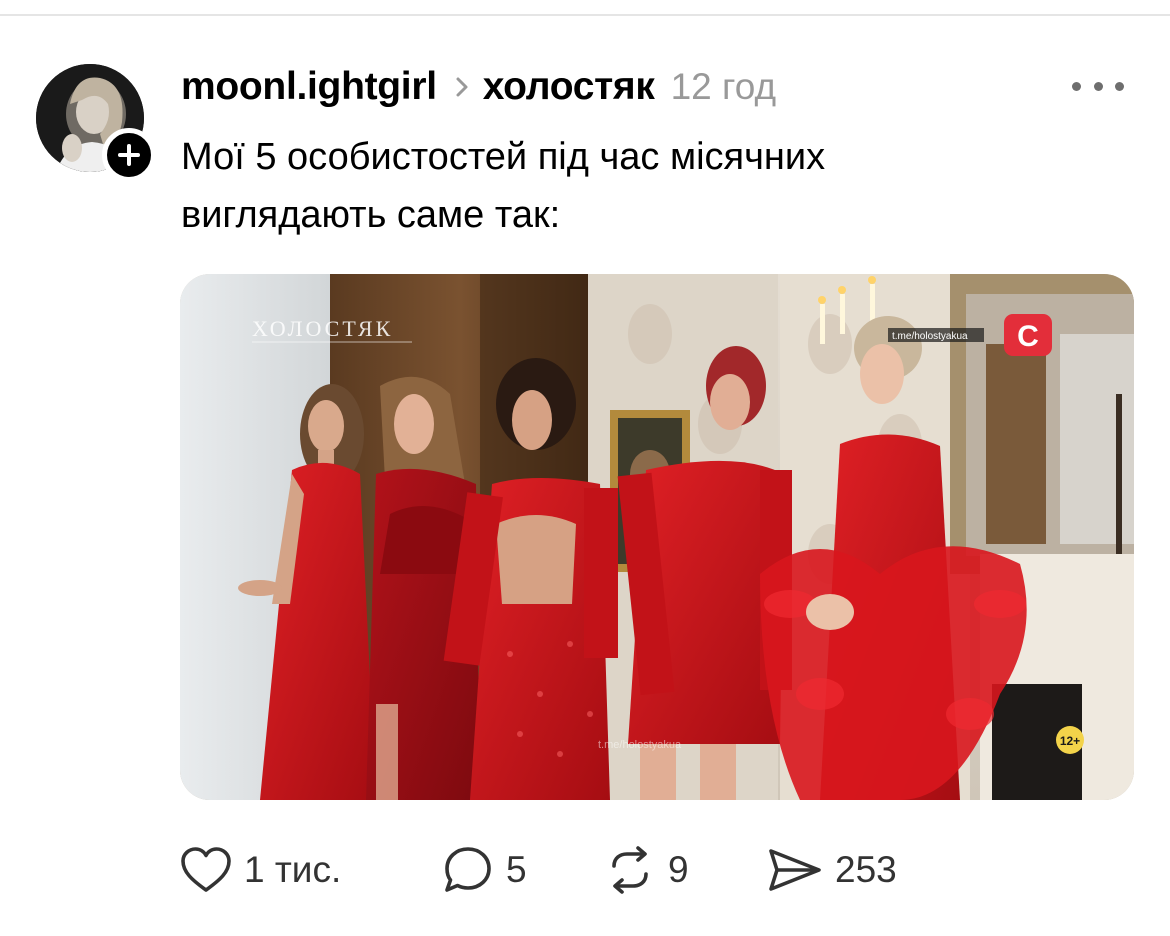 Image resolution: width=1170 pixels, height=936 pixels. Describe the element at coordinates (1070, 741) in the screenshot. I see `age-rating-badge: 12+` at that location.